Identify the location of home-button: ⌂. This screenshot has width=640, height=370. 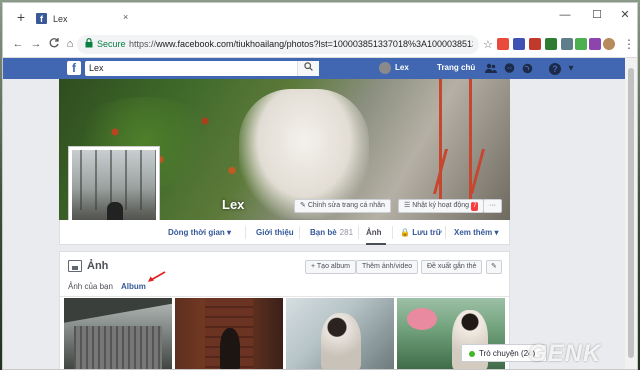
(70, 44).